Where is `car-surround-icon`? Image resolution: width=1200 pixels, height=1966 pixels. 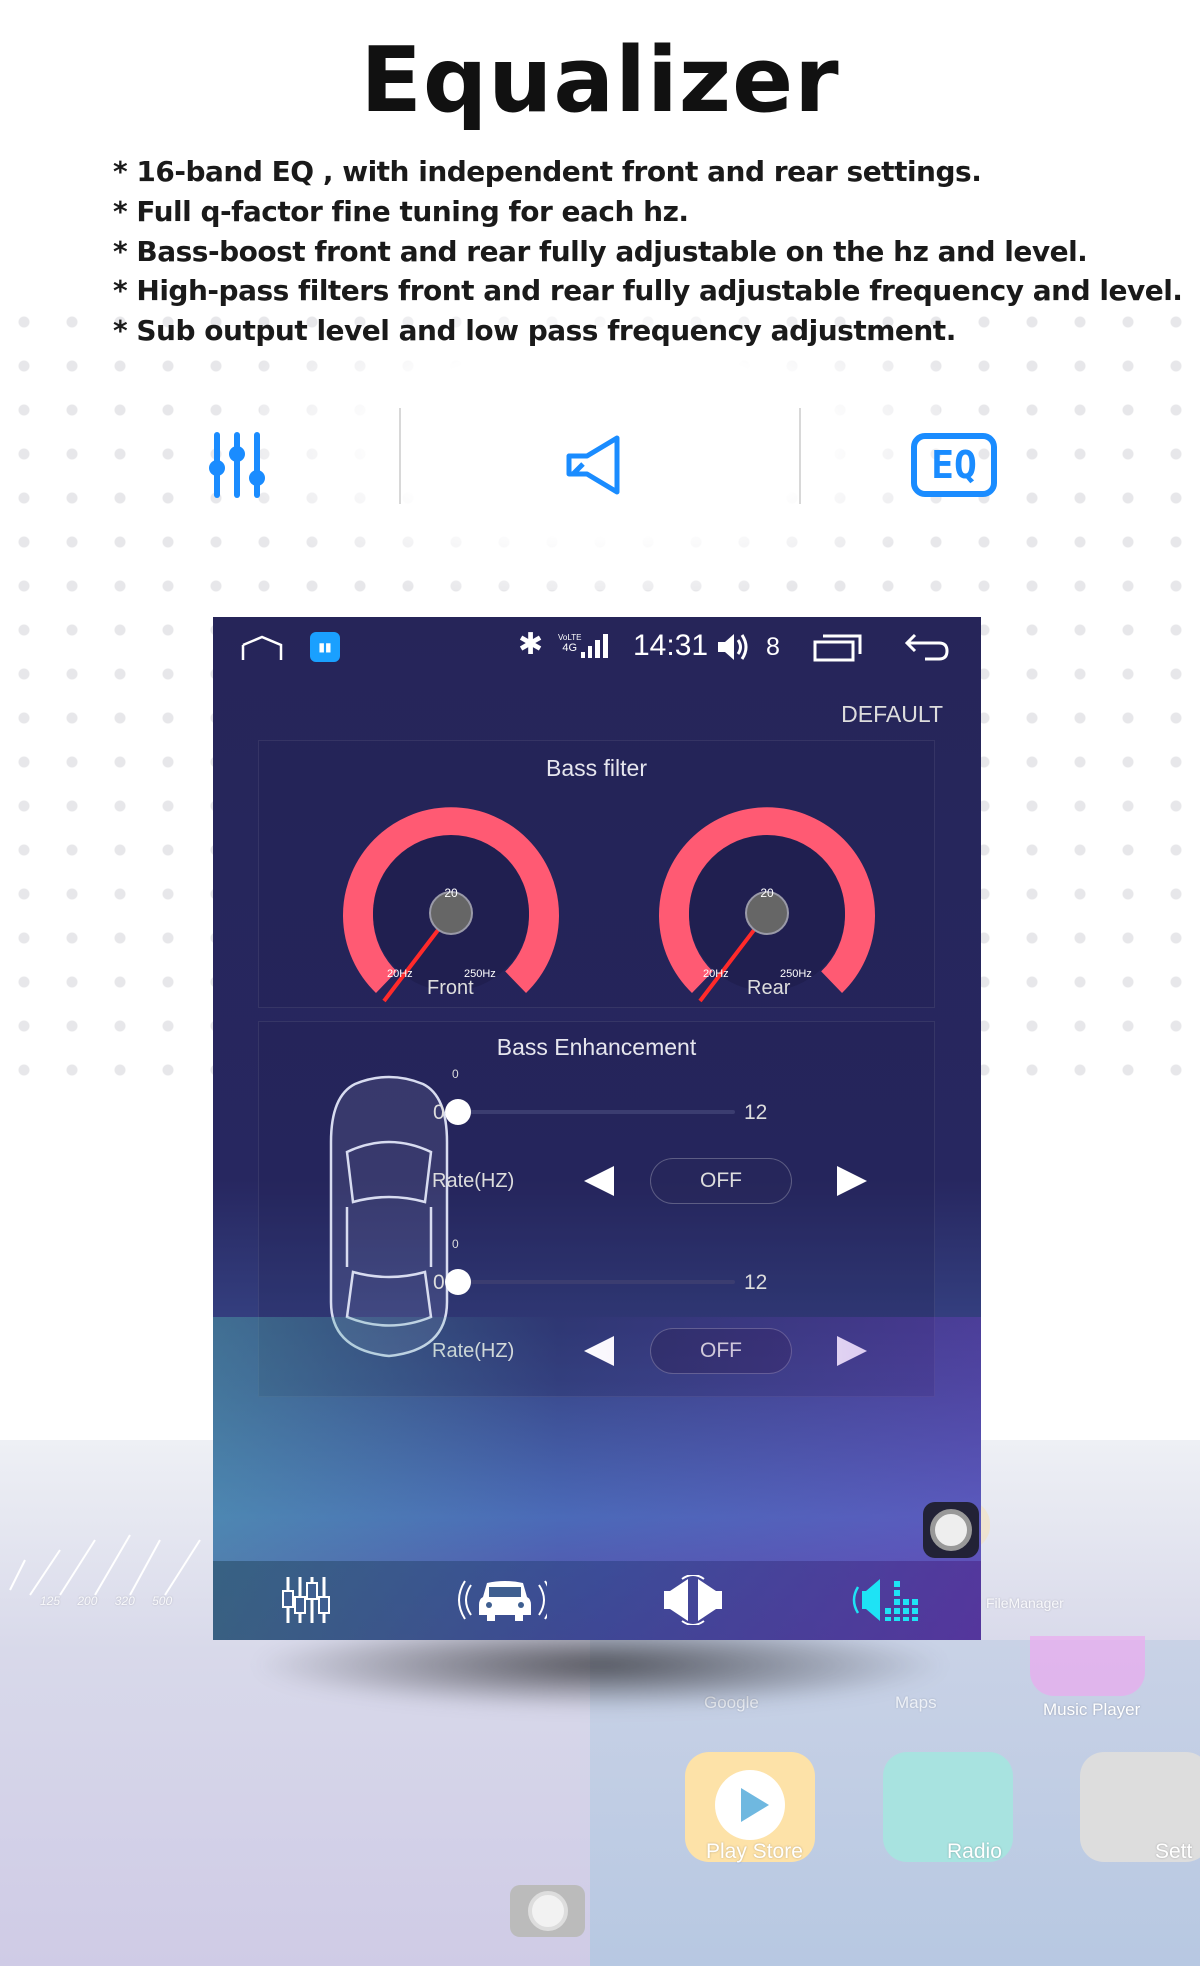
car-surround-icon is located at coordinates (502, 1600).